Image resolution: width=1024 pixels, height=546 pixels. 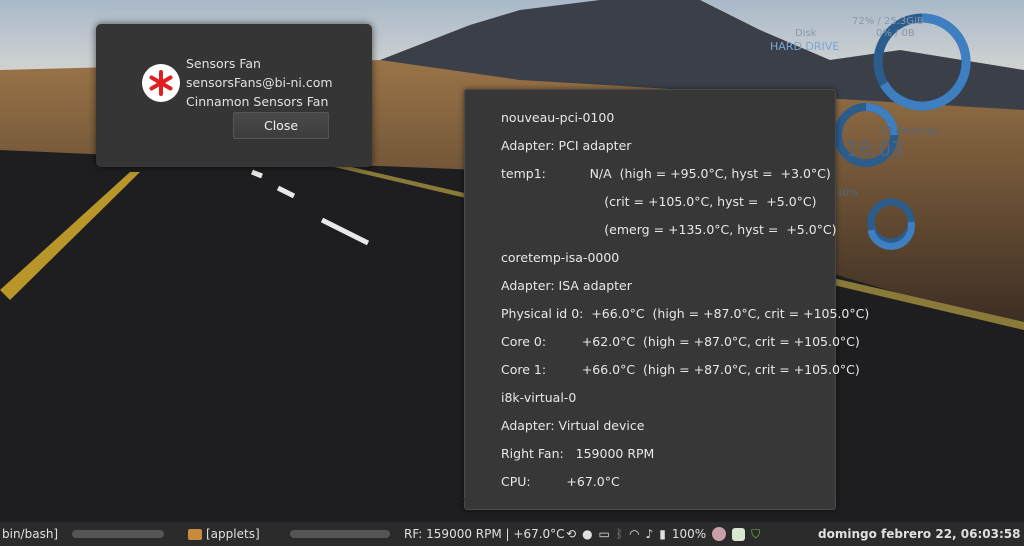 I want to click on sensor-row: Adapter: PCI adapter, so click(x=566, y=145).